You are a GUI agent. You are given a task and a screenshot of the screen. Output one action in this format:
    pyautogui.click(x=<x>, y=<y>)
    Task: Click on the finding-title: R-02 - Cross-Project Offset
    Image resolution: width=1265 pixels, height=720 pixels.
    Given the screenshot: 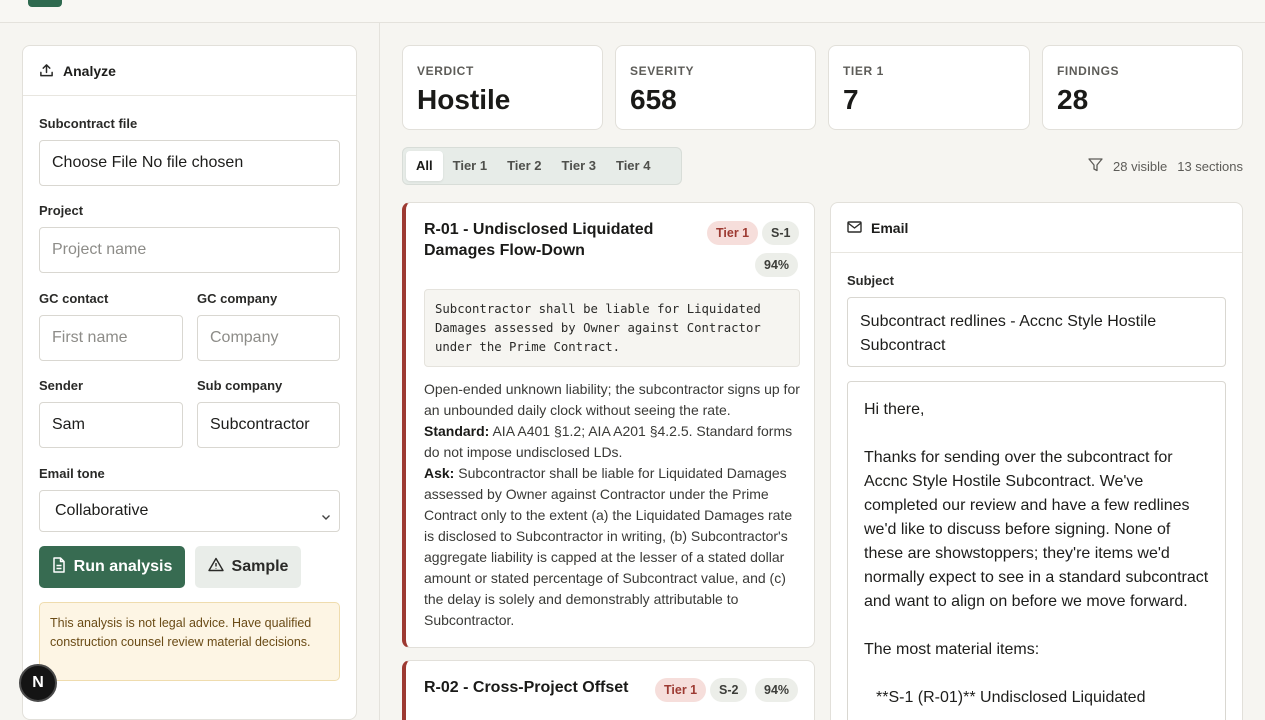 What is the action you would take?
    pyautogui.click(x=526, y=687)
    